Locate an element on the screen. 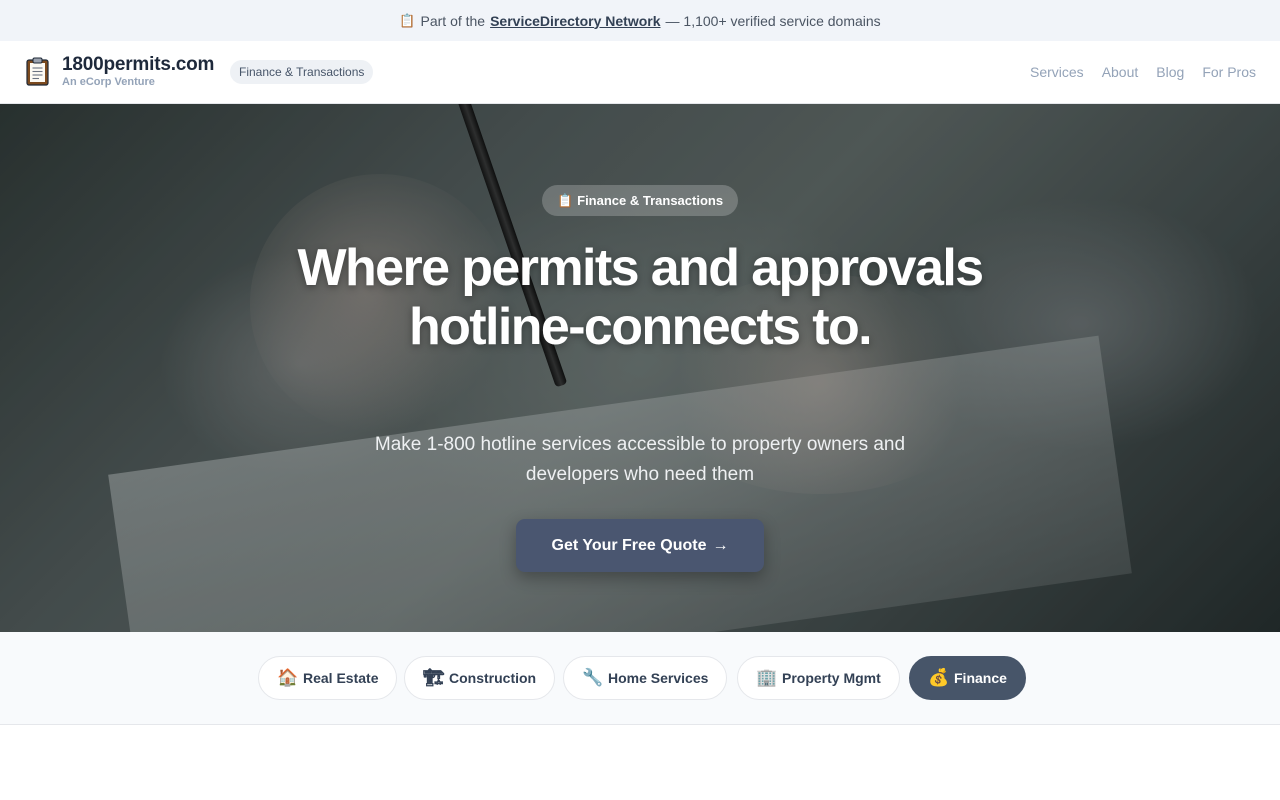 The width and height of the screenshot is (1280, 800). brand-name: 1800permits.com is located at coordinates (138, 65).